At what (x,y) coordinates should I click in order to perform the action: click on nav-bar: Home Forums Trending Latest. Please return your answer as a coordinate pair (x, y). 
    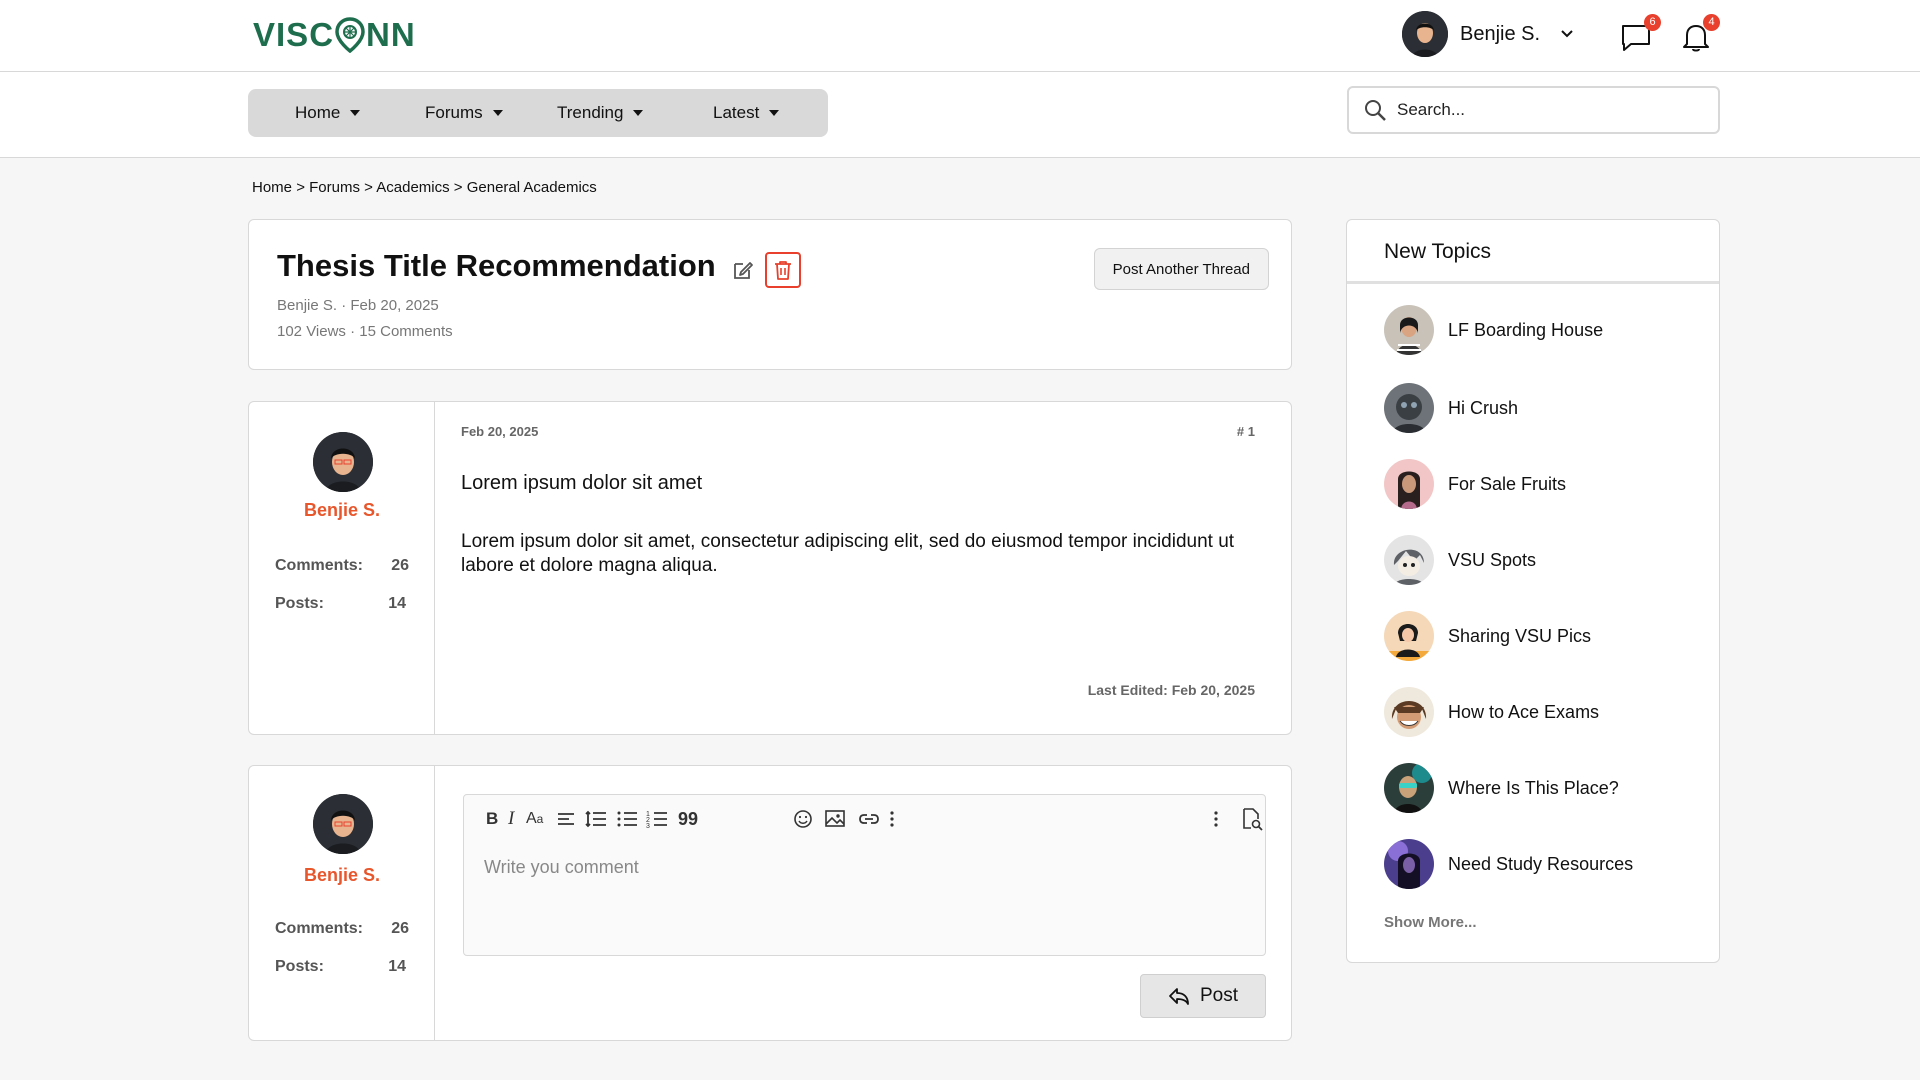
    Looking at the image, I should click on (960, 115).